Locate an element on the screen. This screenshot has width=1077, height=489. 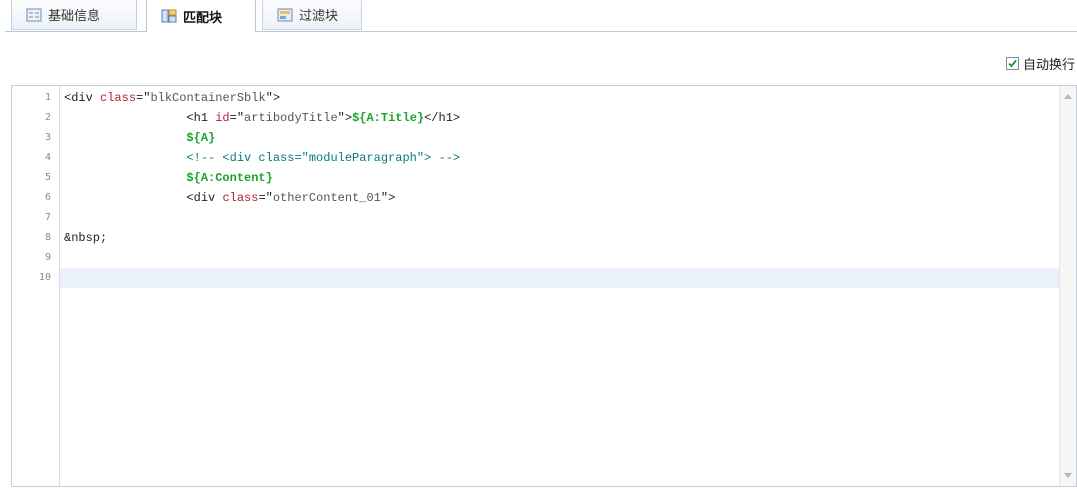
tab-basic-info: 基础信息 is located at coordinates (74, 15).